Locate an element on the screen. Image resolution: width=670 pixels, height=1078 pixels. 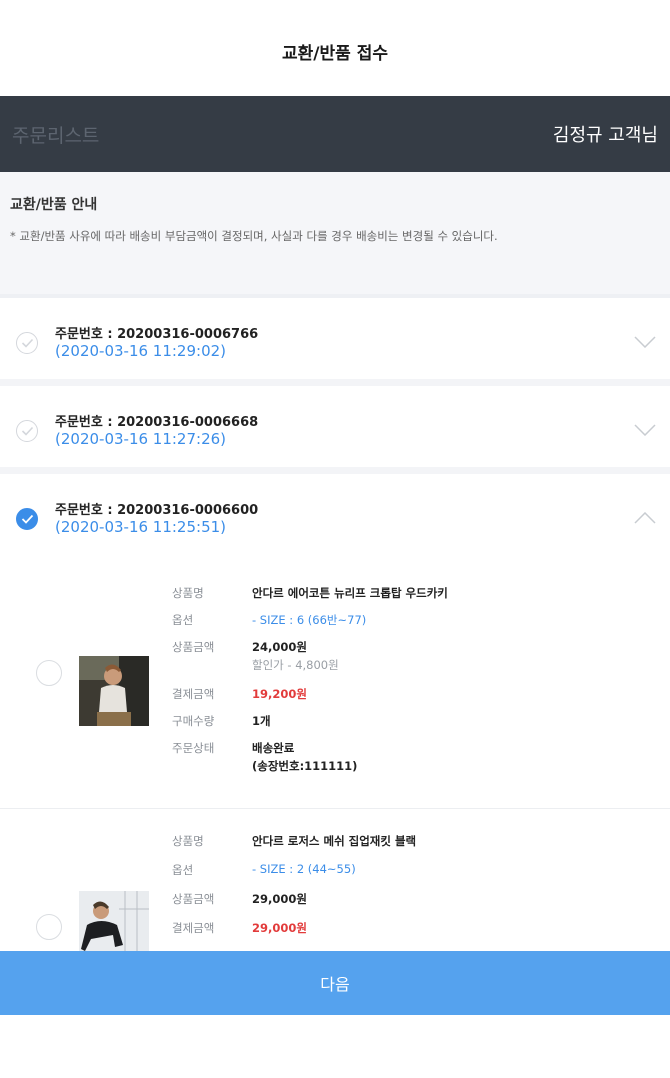
customer-bar: 주문리스트 김정규 고객님 is located at coordinates (335, 134).